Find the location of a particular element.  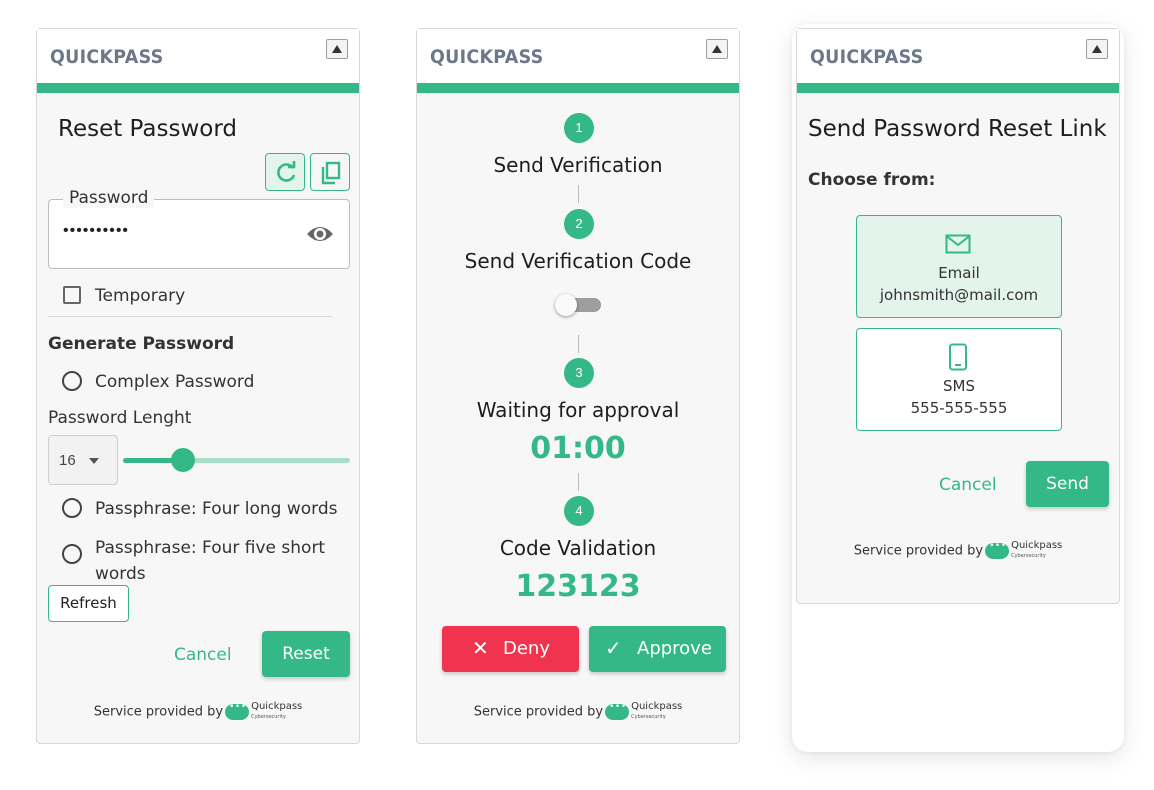

length-label: Password Lenght is located at coordinates (120, 418).